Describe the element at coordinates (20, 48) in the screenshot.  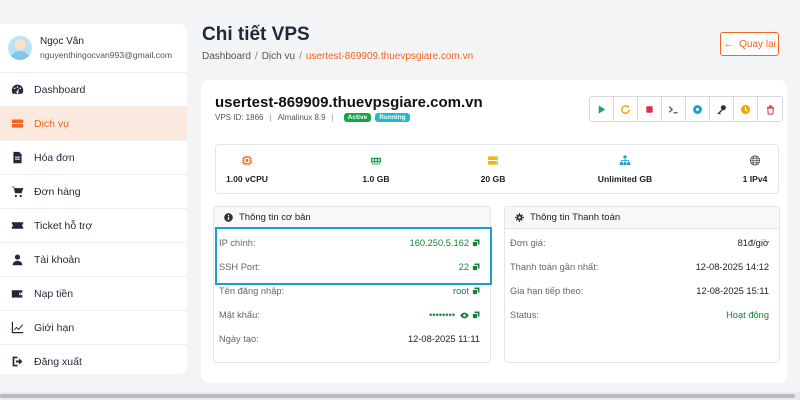
I see `avatar` at that location.